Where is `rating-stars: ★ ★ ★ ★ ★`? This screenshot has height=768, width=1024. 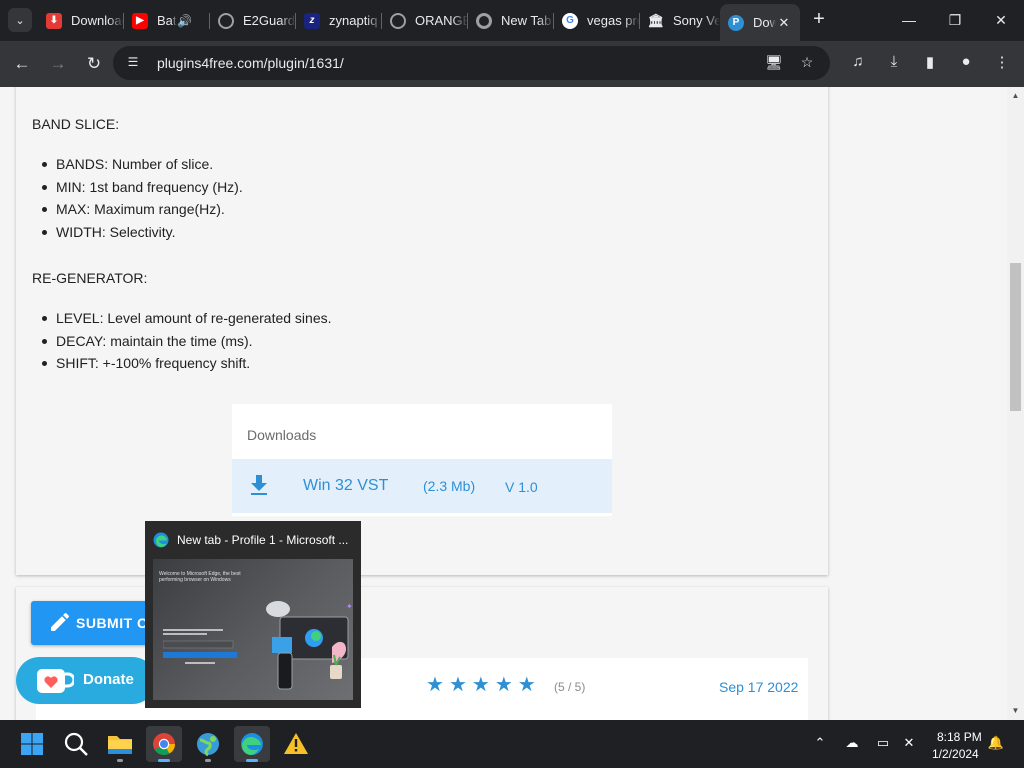 rating-stars: ★ ★ ★ ★ ★ is located at coordinates (481, 684).